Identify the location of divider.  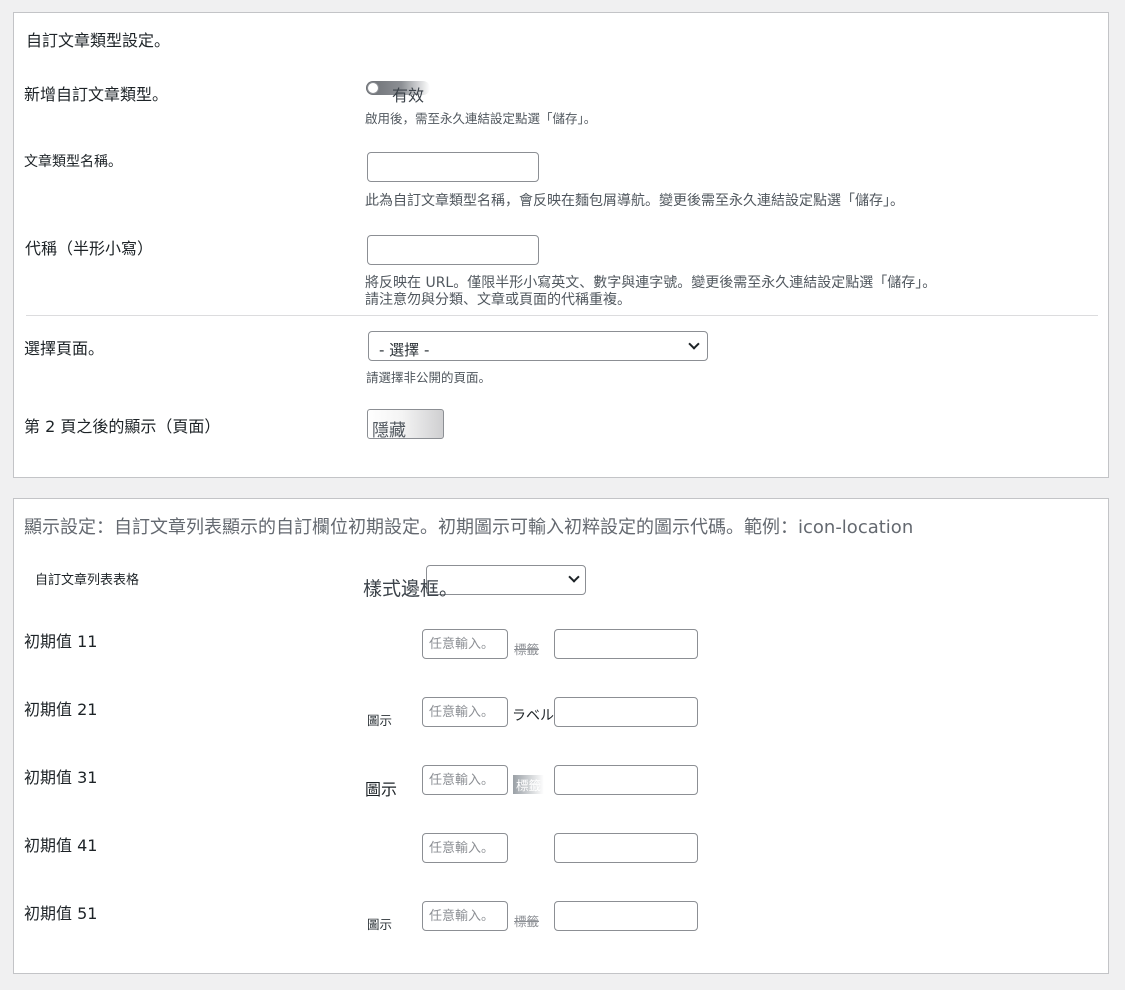
(562, 315).